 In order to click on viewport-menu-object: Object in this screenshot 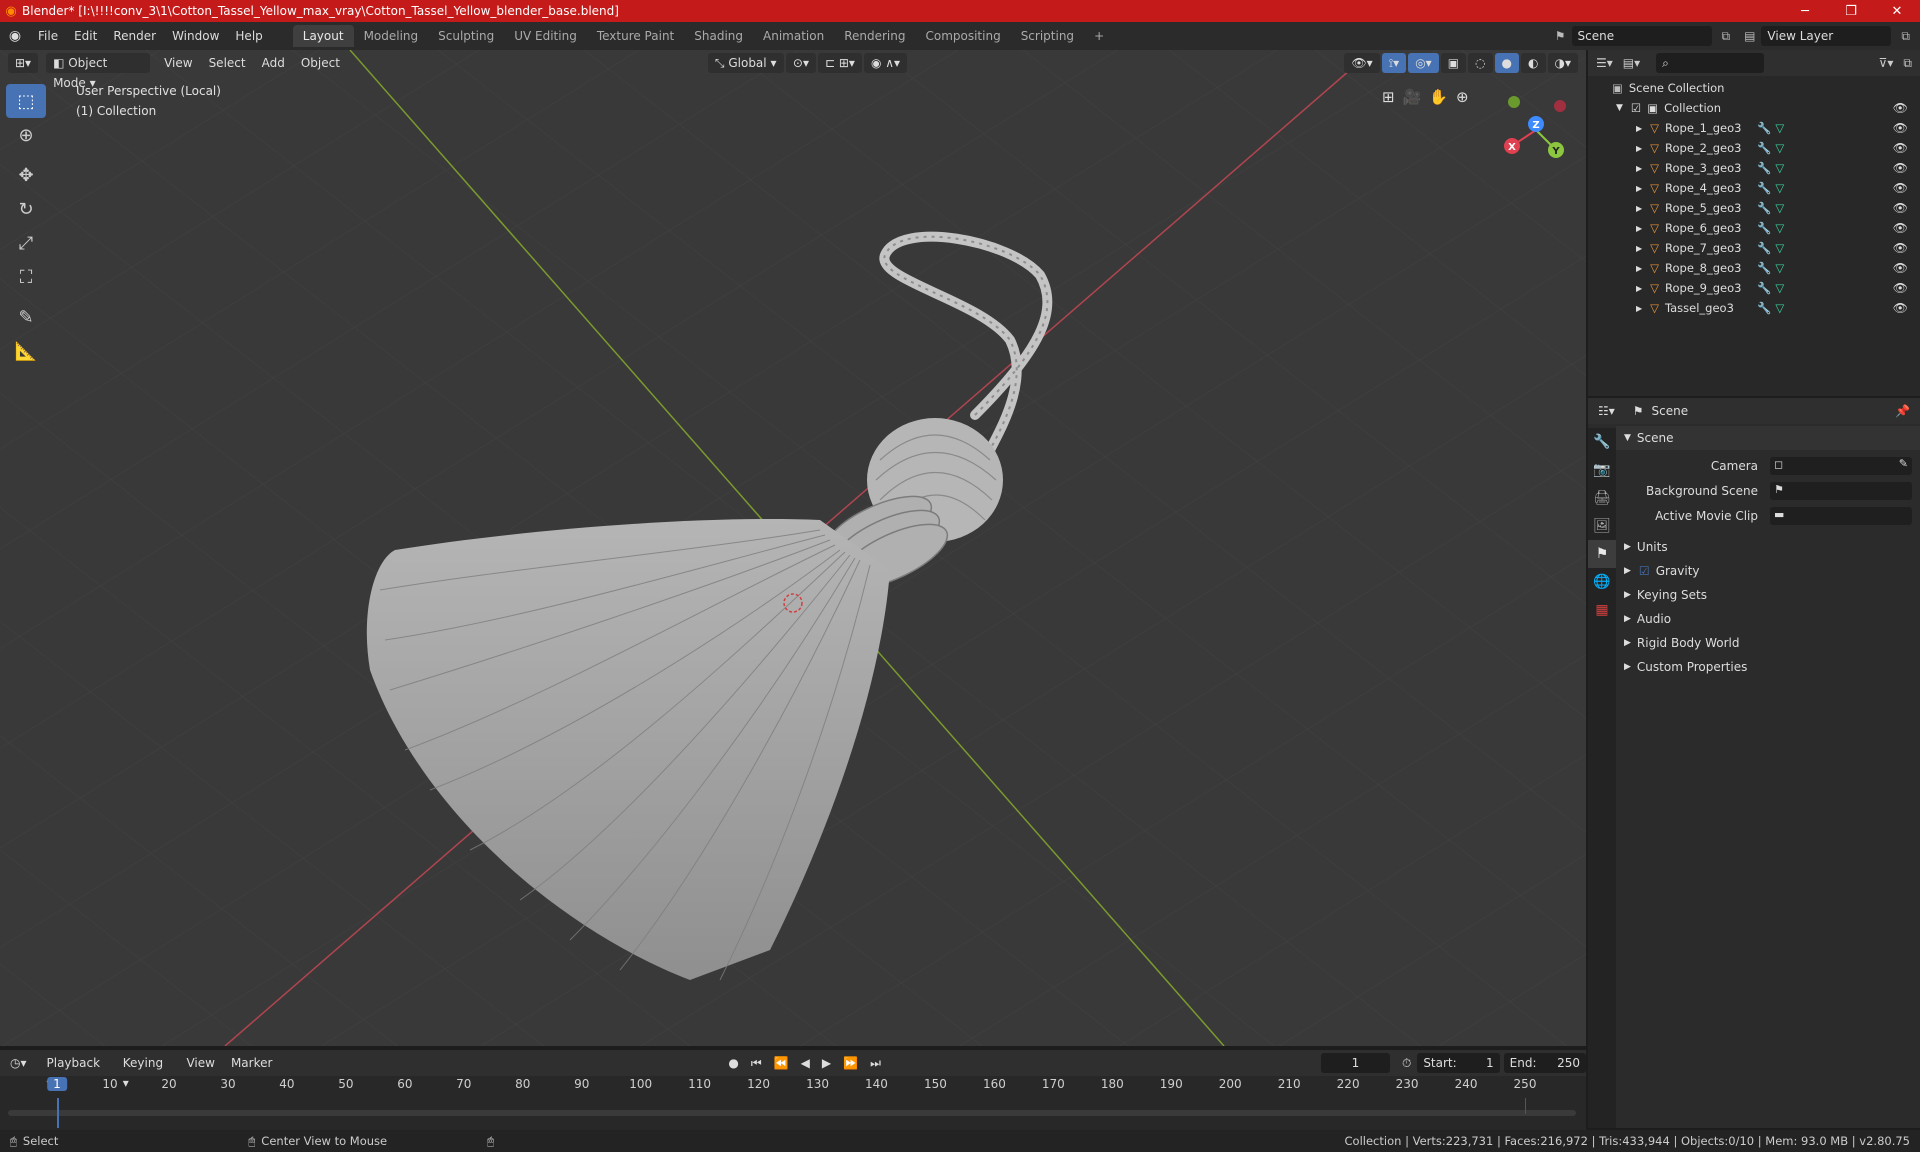, I will do `click(320, 63)`.